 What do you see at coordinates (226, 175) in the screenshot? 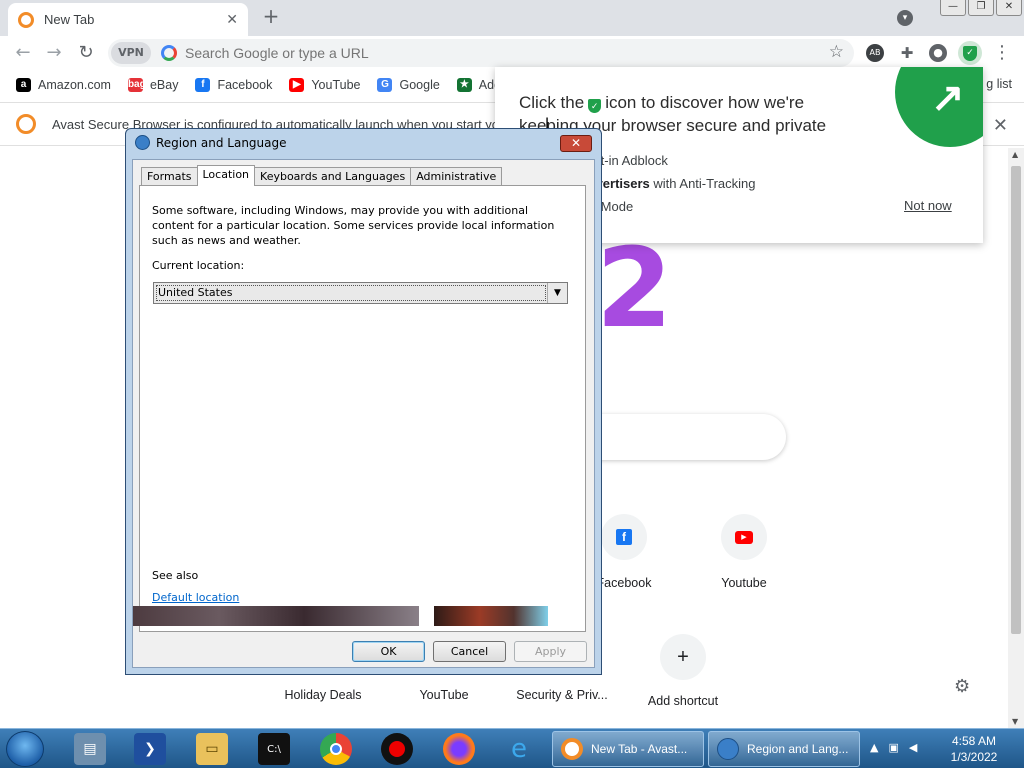
I see `tab-location: Location` at bounding box center [226, 175].